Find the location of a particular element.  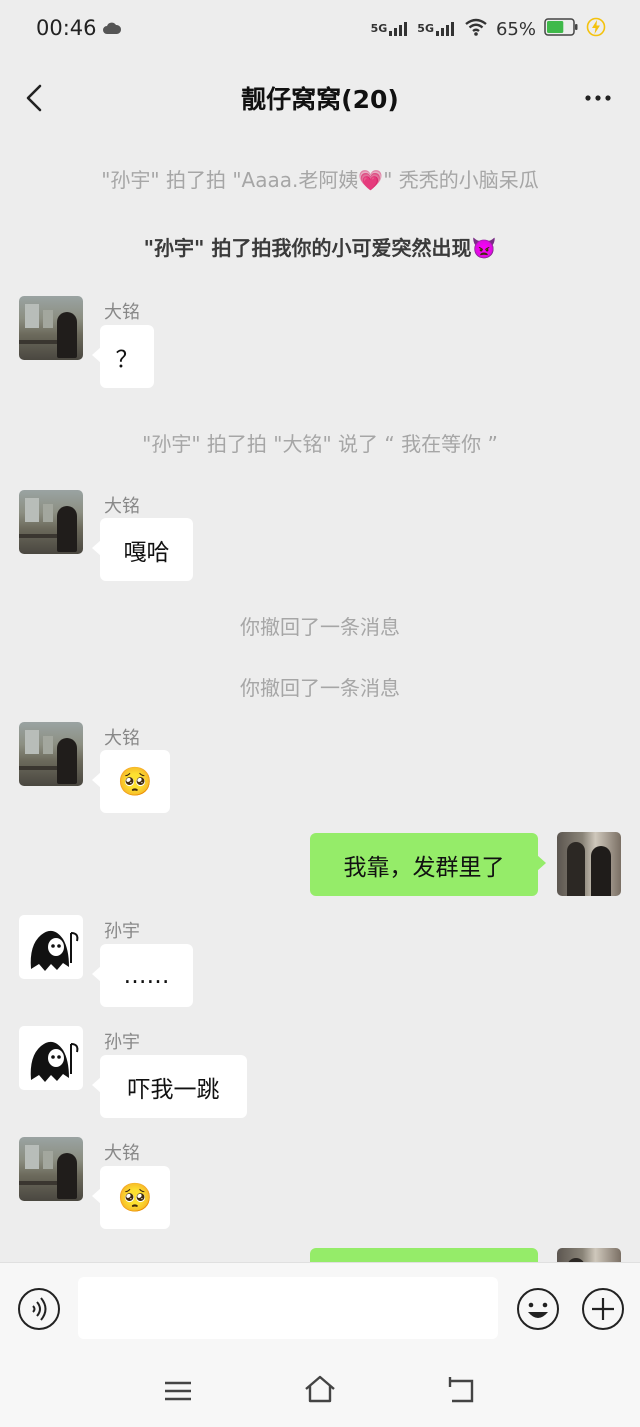

home-icon is located at coordinates (320, 1389).